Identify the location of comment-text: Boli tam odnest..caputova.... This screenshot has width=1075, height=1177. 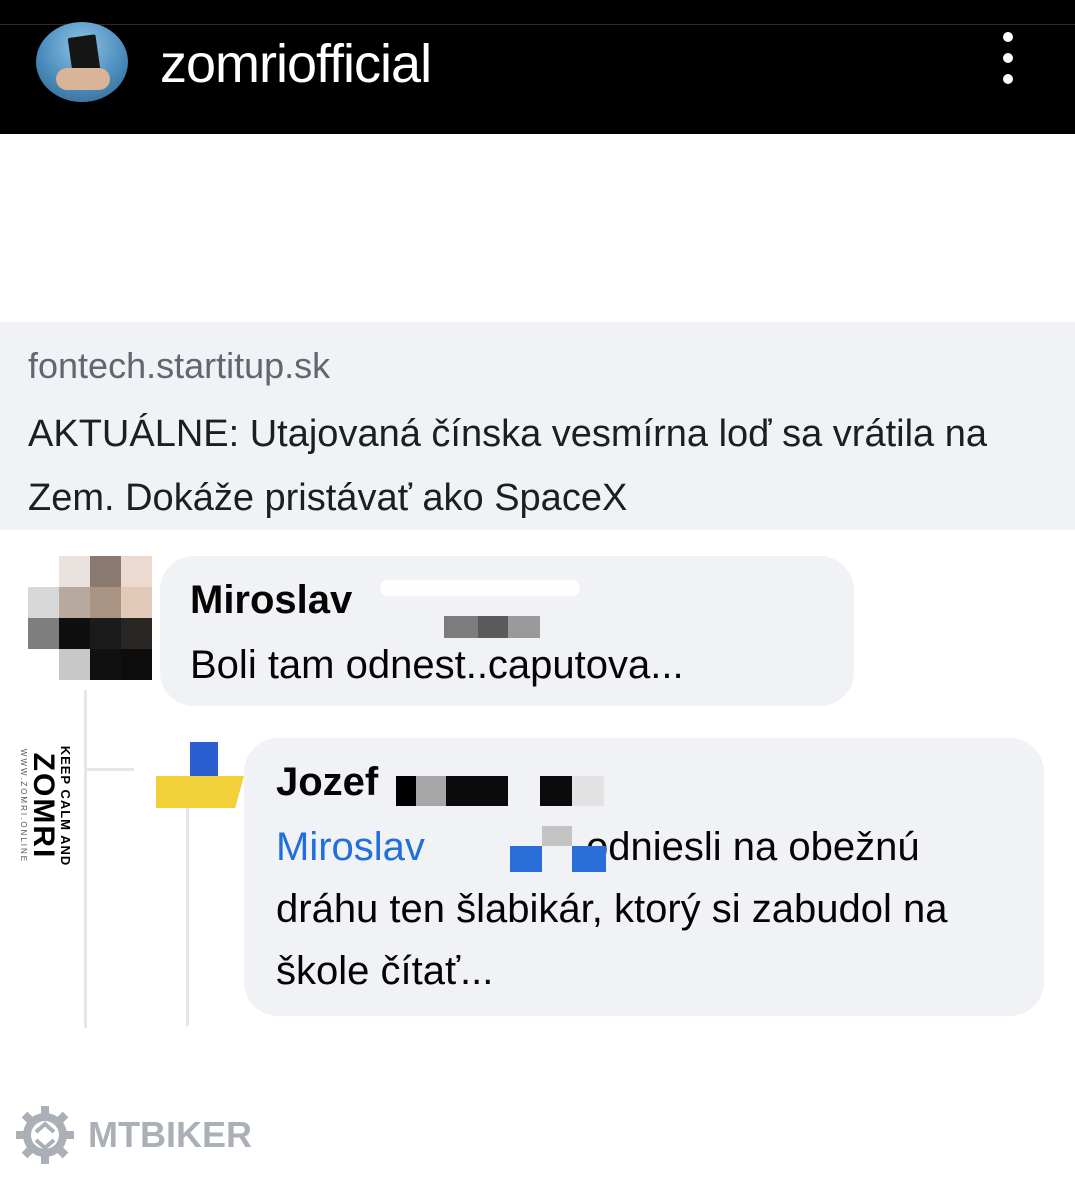
(437, 665).